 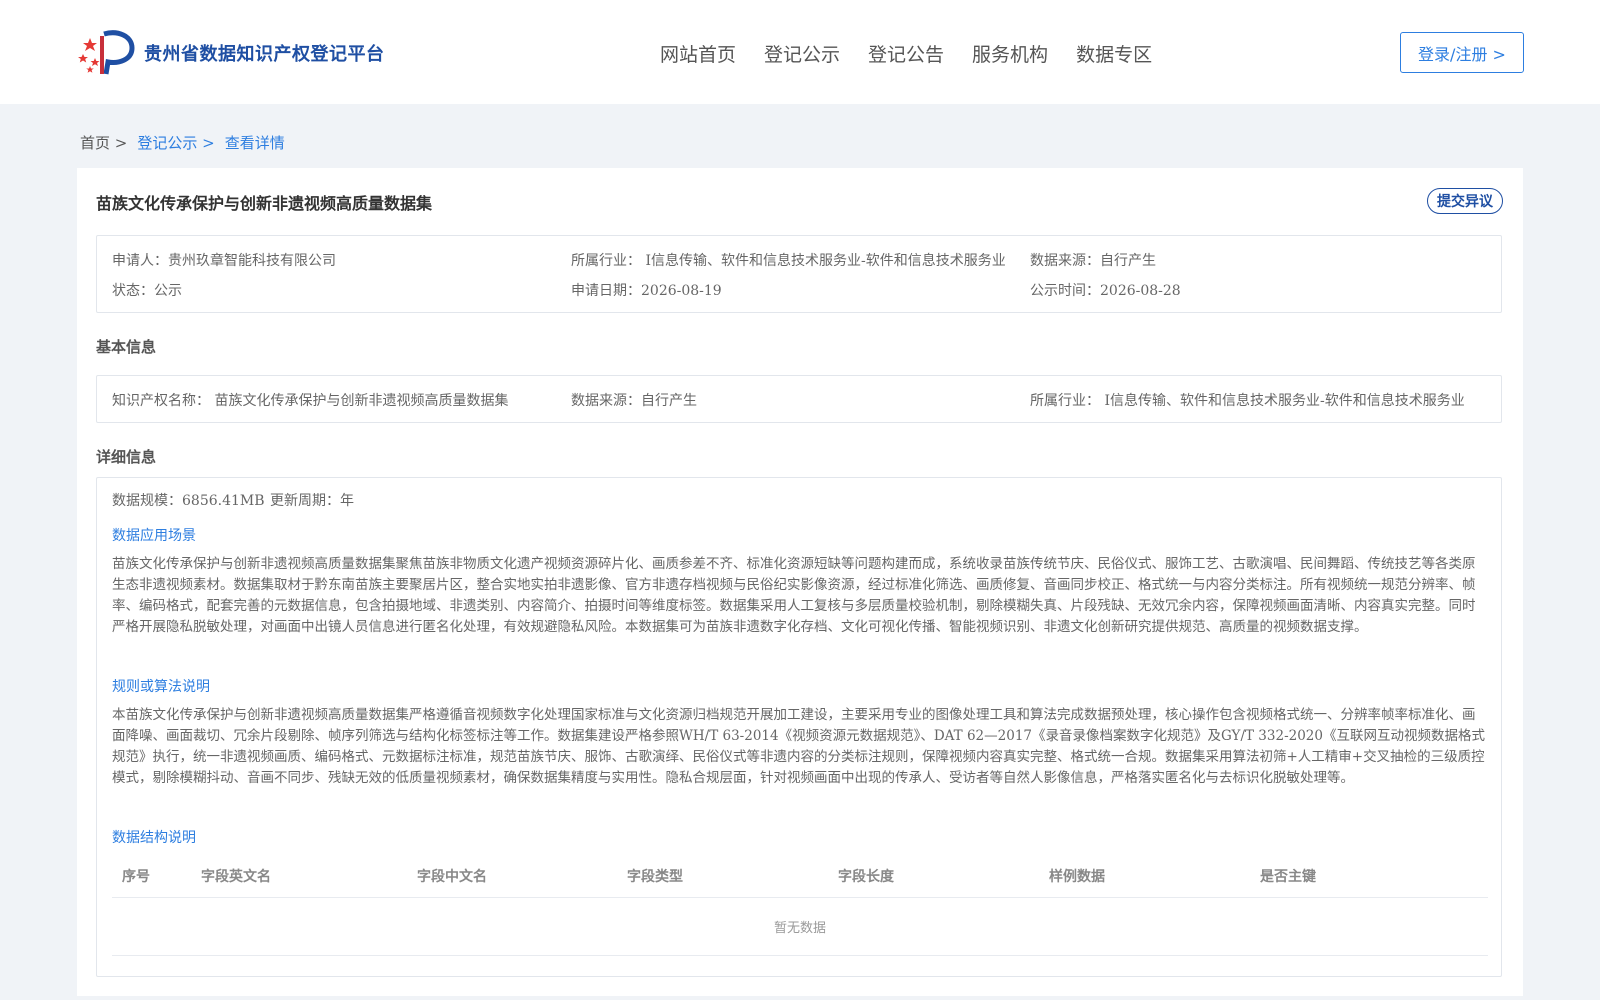 I want to click on basic-source-field: 数据来源：自行产生, so click(x=634, y=401).